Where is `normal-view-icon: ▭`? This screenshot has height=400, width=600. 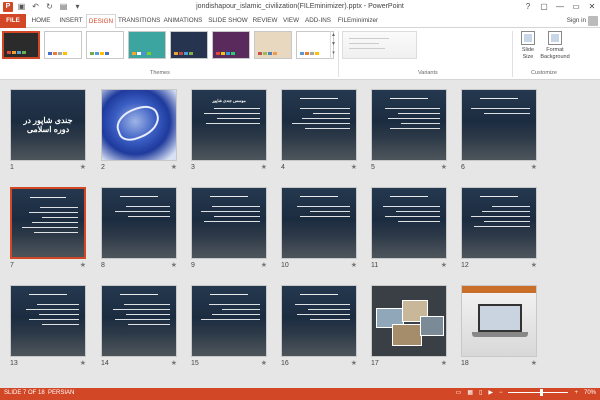
normal-view-icon: ▭ is located at coordinates (459, 392).